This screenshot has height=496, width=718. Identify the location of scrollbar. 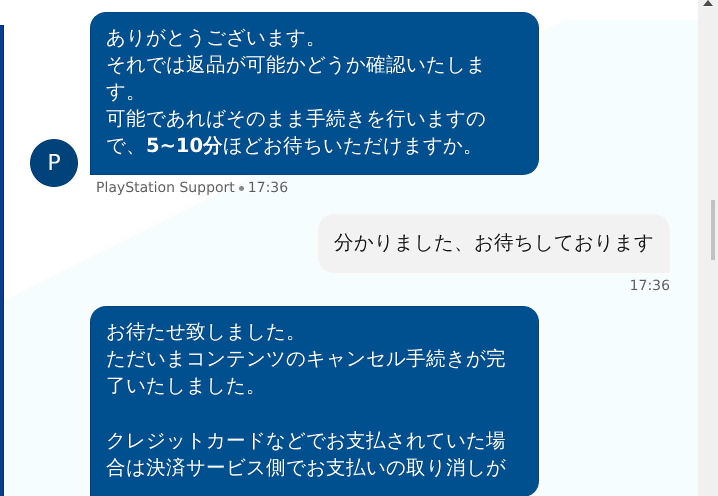
(708, 248).